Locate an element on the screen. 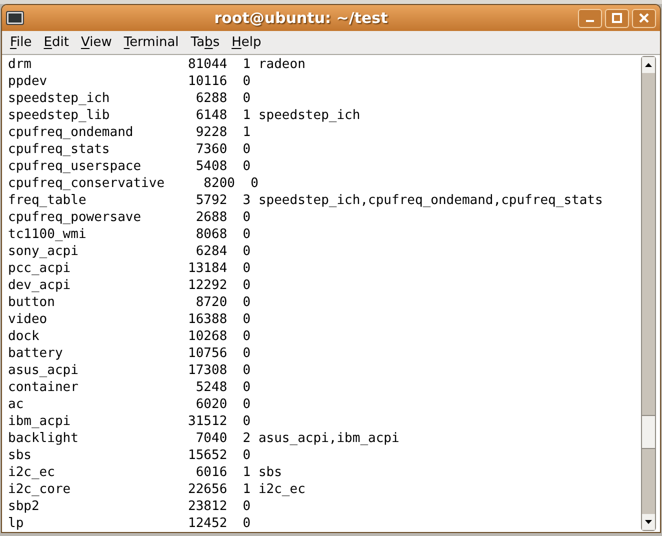 This screenshot has width=662, height=536. terminal-line: container 5248 0 is located at coordinates (129, 387).